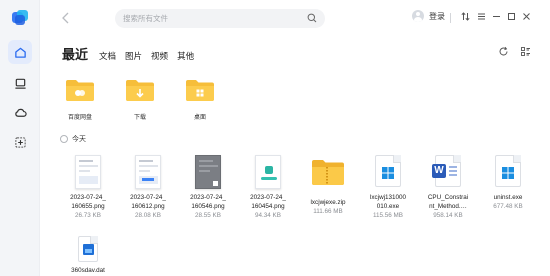  I want to click on quick-folder-download: 下载, so click(140, 99).